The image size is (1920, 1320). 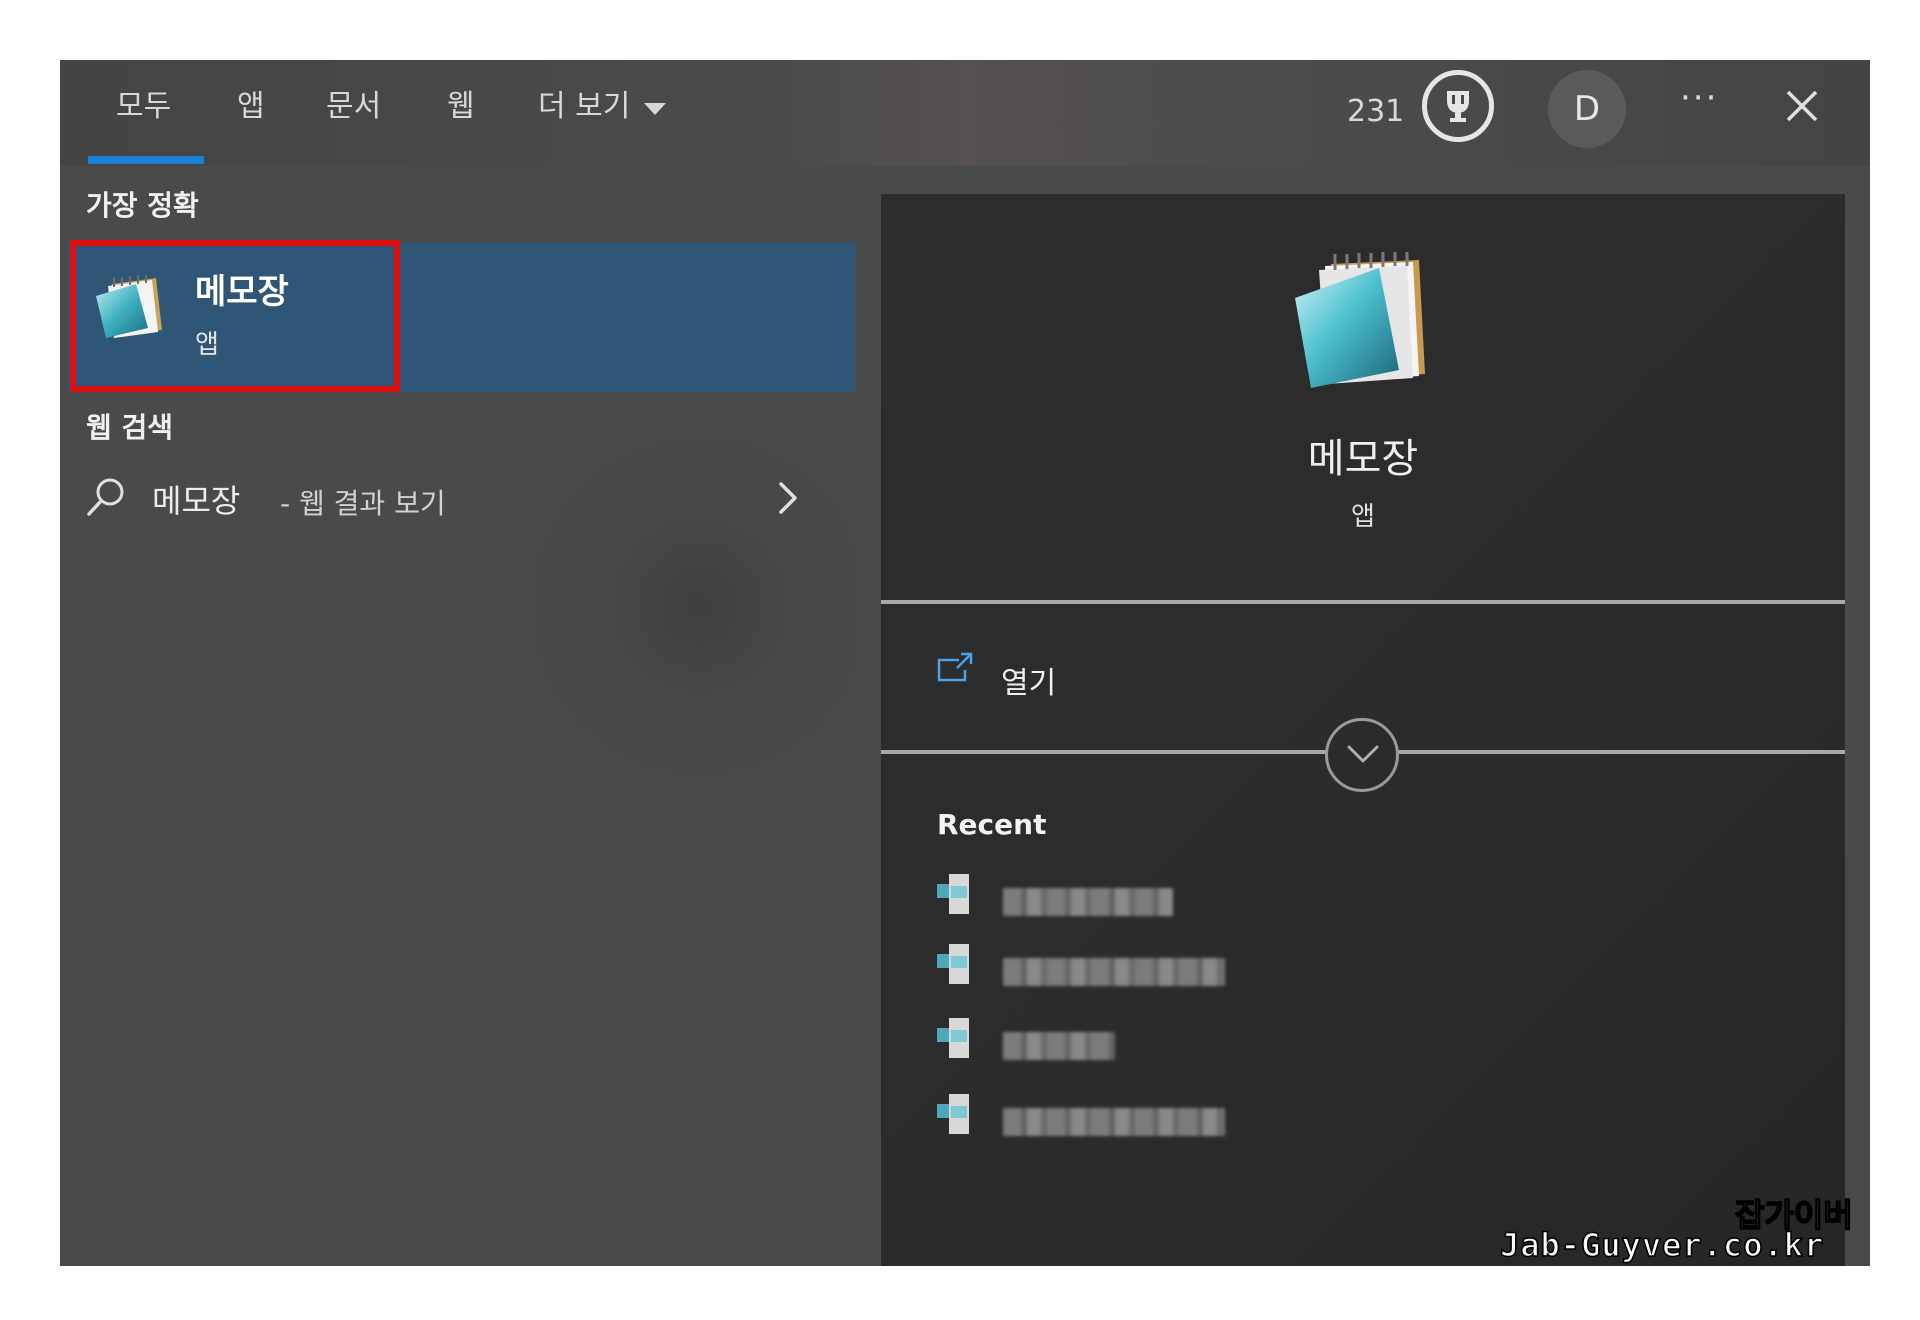 I want to click on chevron-down-icon, so click(x=1363, y=754).